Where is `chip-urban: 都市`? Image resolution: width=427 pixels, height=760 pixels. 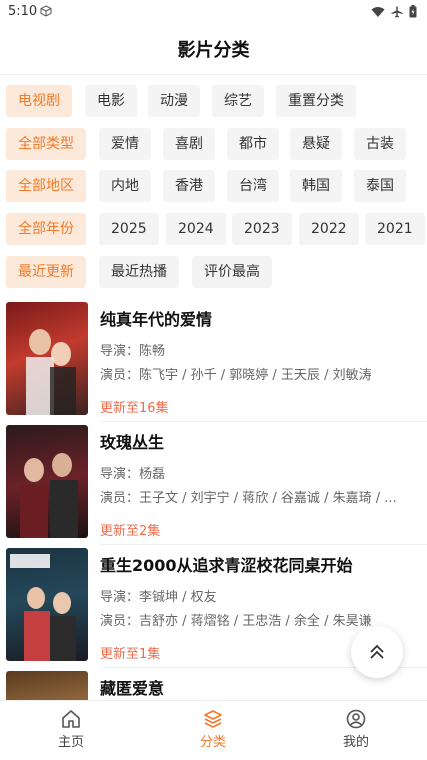
chip-urban: 都市 is located at coordinates (253, 144).